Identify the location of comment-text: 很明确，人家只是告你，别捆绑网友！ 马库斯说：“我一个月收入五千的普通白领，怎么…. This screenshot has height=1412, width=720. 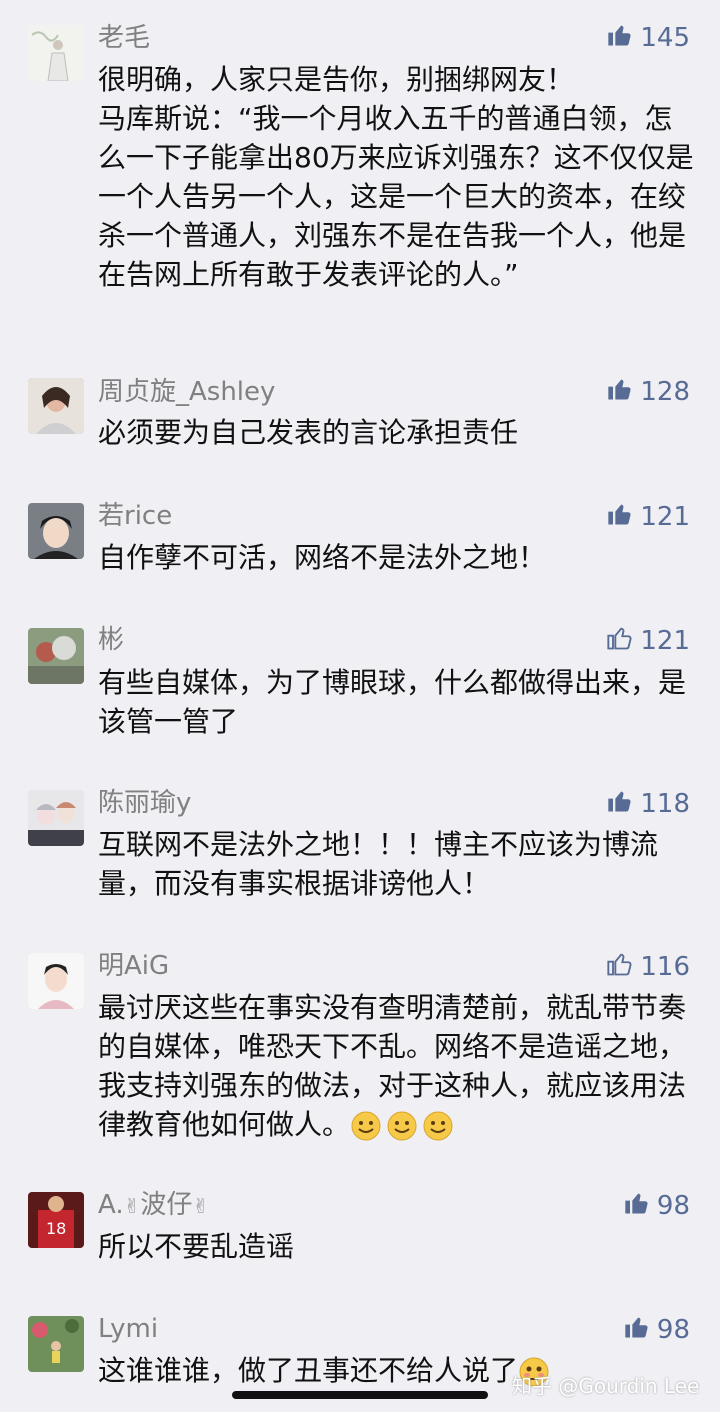
(396, 177).